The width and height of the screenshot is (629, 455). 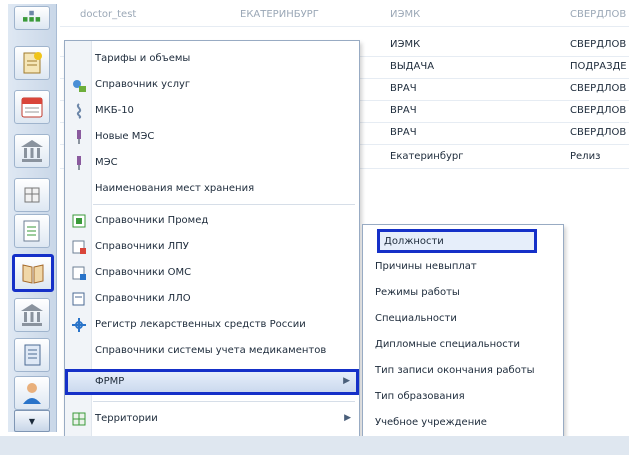 I want to click on book-red-icon, so click(x=79, y=247).